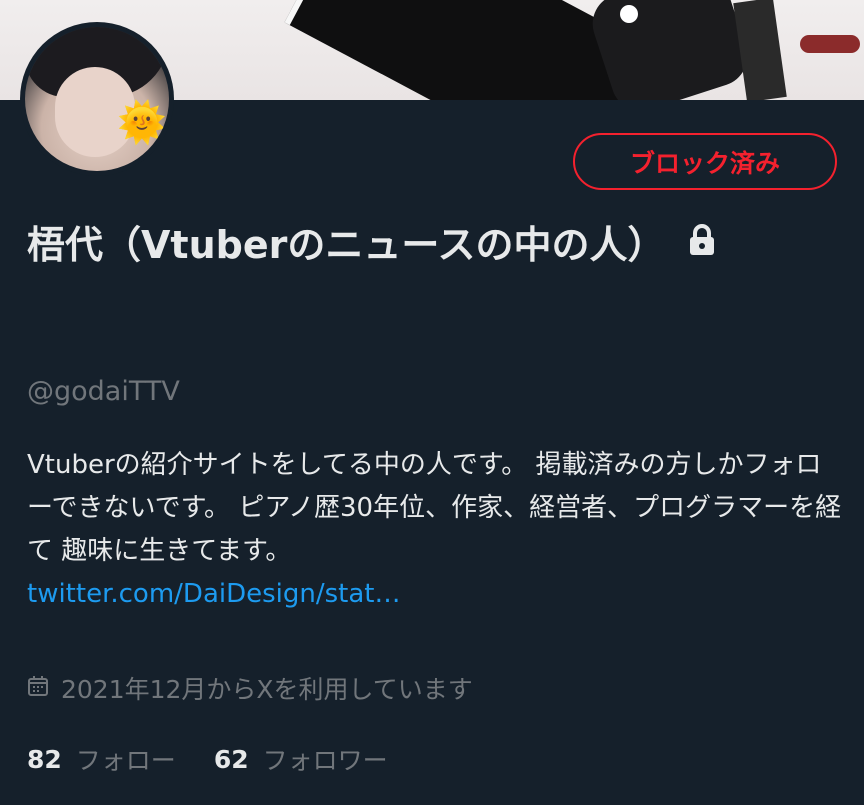 Image resolution: width=864 pixels, height=805 pixels. I want to click on following-label: フォロー, so click(125, 760).